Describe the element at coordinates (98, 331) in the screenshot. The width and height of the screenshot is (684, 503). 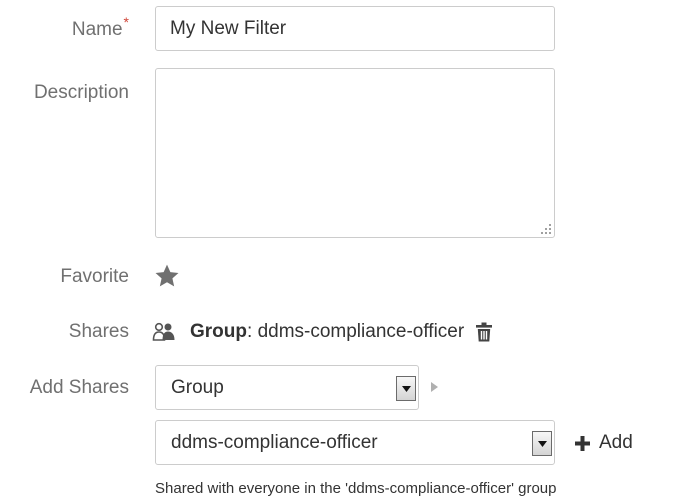
I see `shares-label: Shares` at that location.